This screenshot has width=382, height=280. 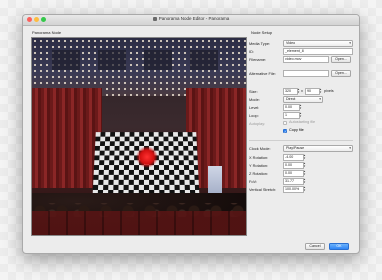 I want to click on media-type-label: Media Type:, so click(x=260, y=43).